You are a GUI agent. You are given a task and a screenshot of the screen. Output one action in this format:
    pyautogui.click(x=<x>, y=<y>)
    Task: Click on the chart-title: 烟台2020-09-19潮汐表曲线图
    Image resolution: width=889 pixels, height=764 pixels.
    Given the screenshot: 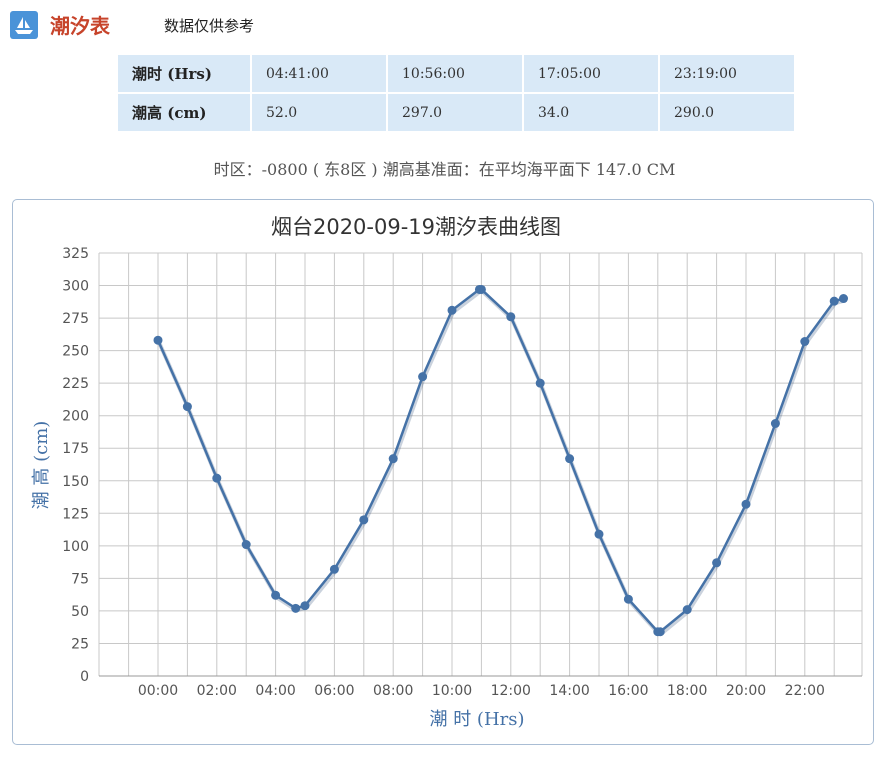 What is the action you would take?
    pyautogui.click(x=416, y=227)
    